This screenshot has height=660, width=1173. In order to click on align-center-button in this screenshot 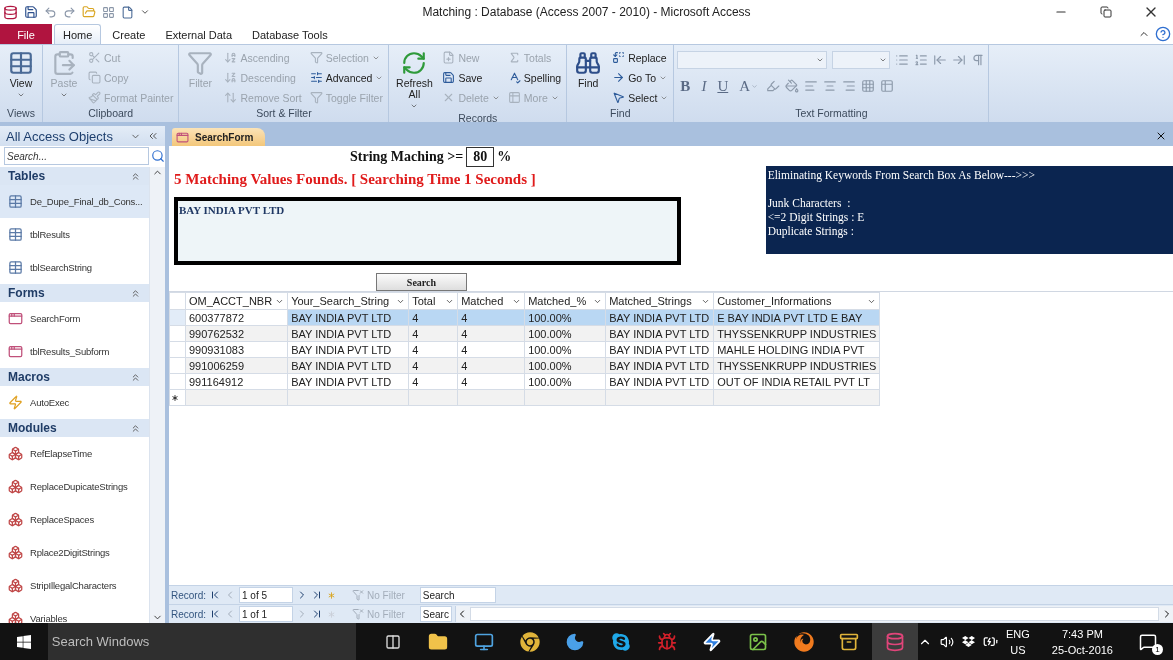, I will do `click(830, 86)`.